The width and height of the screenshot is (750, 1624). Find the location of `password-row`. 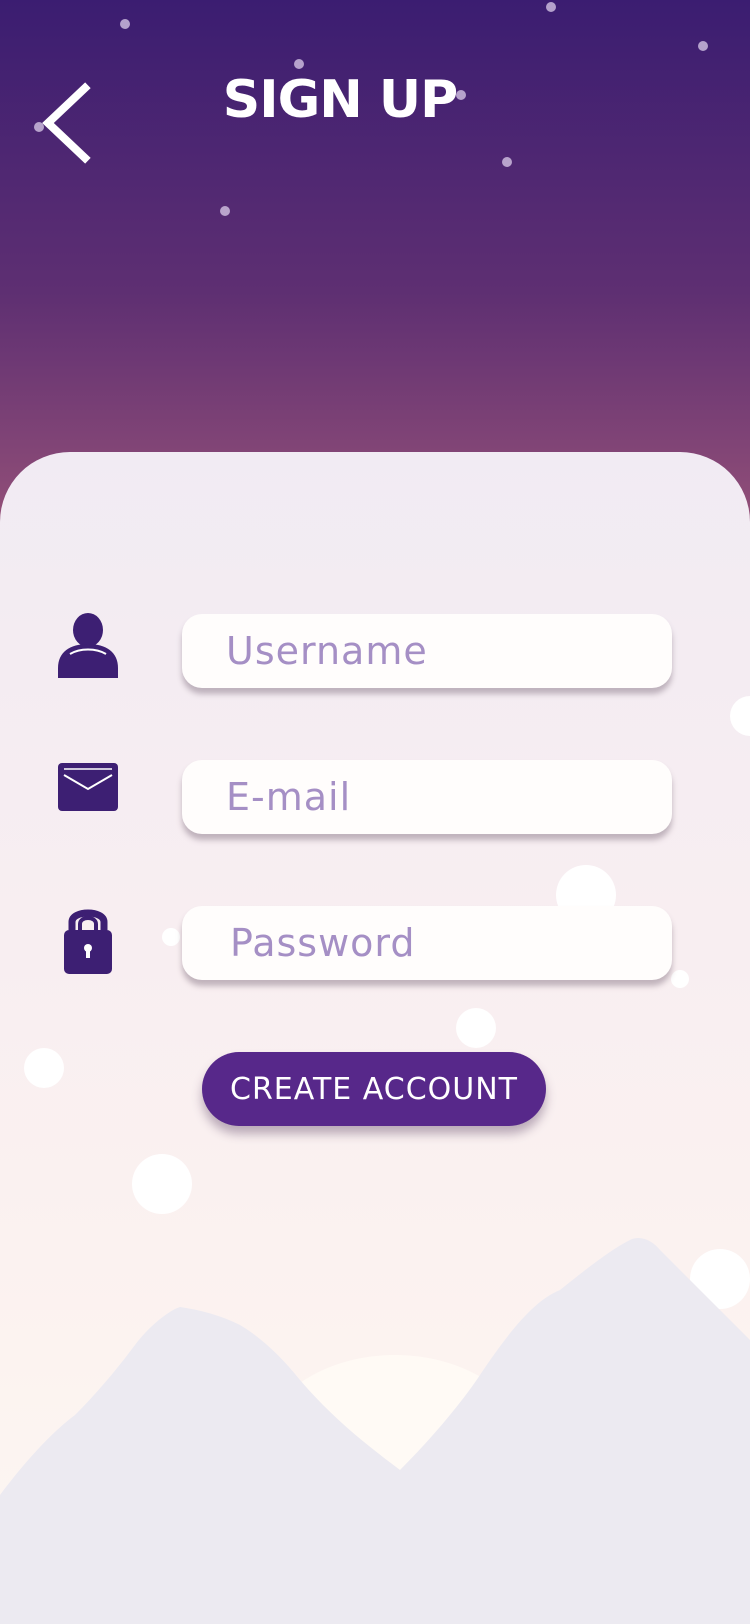

password-row is located at coordinates (375, 946).